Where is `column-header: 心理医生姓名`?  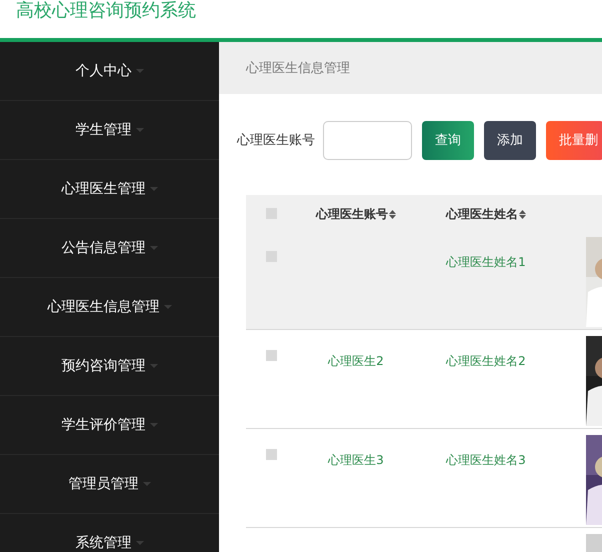 column-header: 心理医生姓名 is located at coordinates (486, 214).